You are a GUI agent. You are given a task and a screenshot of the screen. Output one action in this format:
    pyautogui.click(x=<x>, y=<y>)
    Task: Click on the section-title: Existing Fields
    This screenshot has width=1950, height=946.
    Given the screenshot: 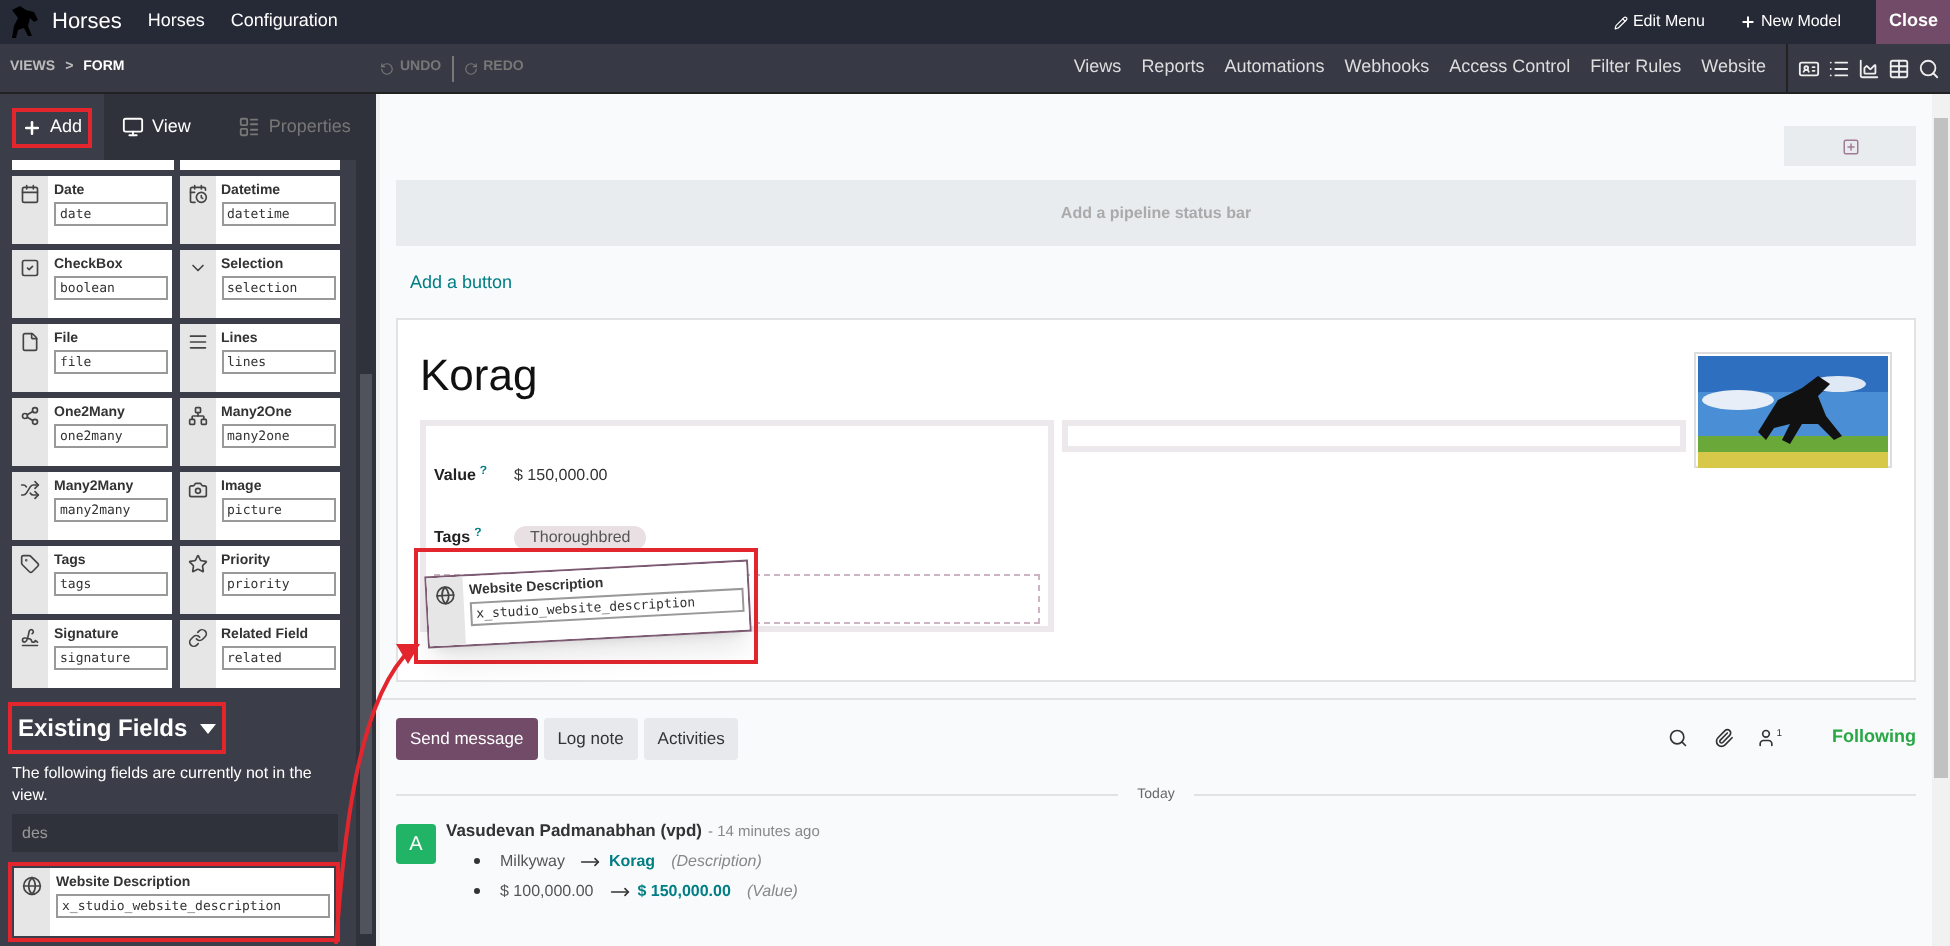 What is the action you would take?
    pyautogui.click(x=103, y=729)
    